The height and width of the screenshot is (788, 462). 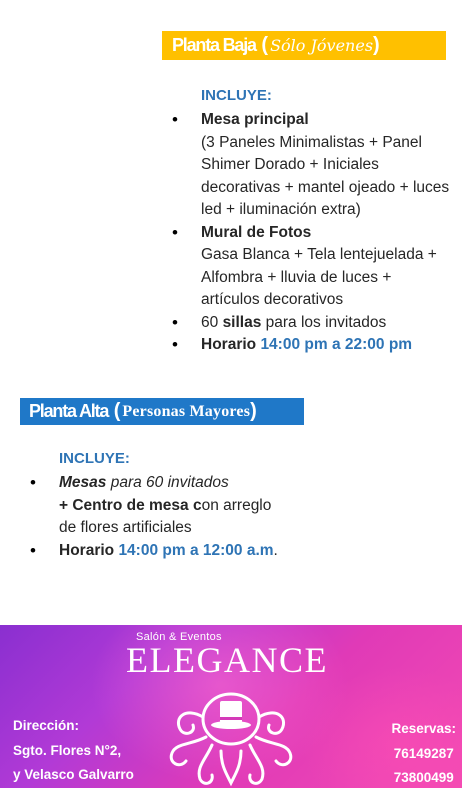 I want to click on item-name: Mesa principal, so click(x=255, y=119).